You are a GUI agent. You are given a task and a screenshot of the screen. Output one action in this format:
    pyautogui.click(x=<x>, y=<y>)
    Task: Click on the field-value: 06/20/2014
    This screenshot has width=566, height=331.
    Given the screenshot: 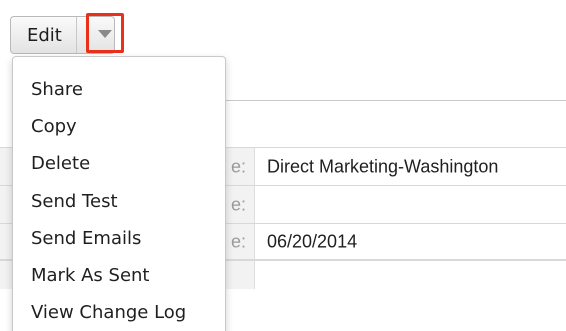 What is the action you would take?
    pyautogui.click(x=312, y=241)
    